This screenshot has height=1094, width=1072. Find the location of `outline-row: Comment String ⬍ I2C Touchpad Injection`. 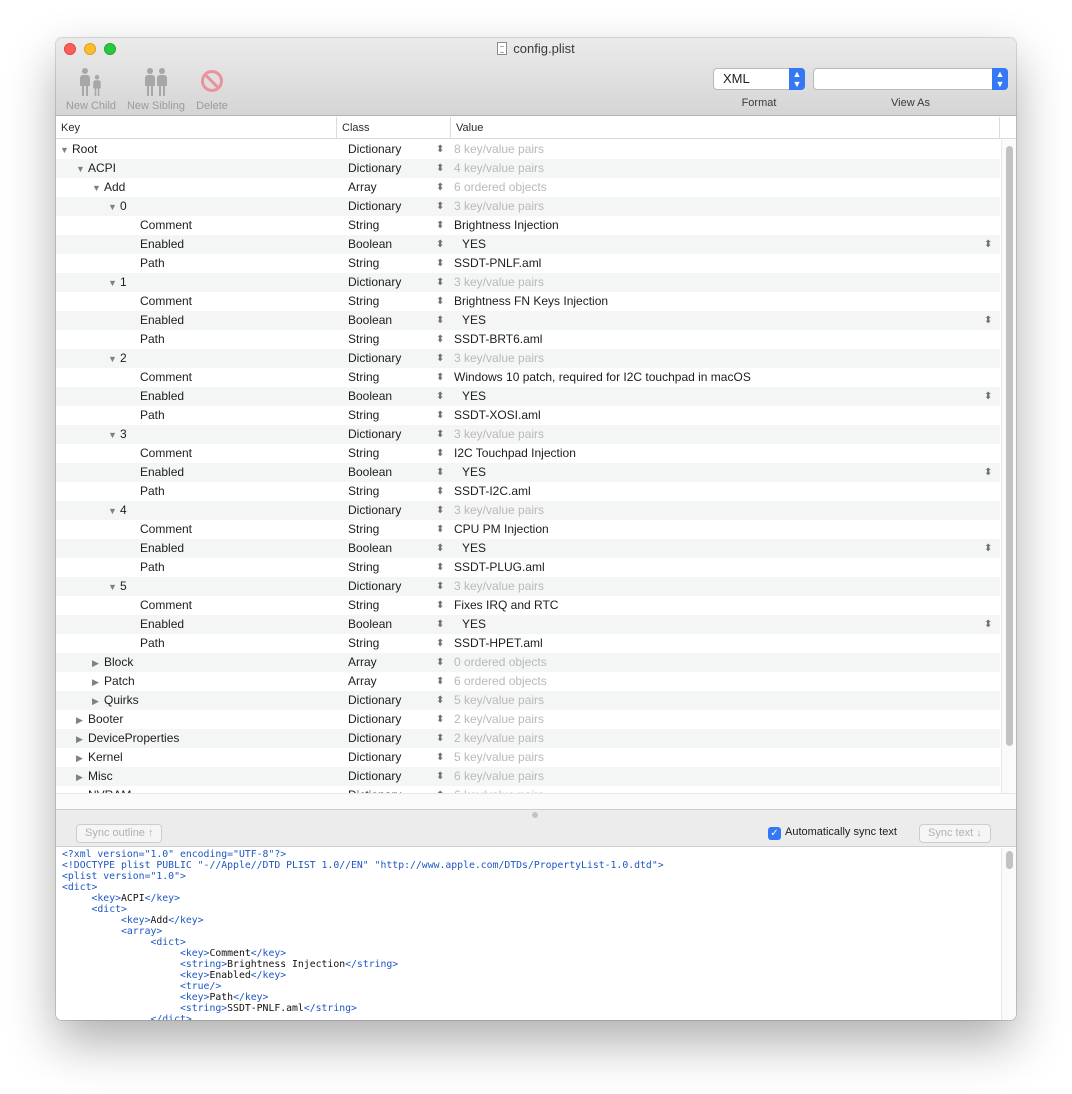

outline-row: Comment String ⬍ I2C Touchpad Injection is located at coordinates (528, 453).